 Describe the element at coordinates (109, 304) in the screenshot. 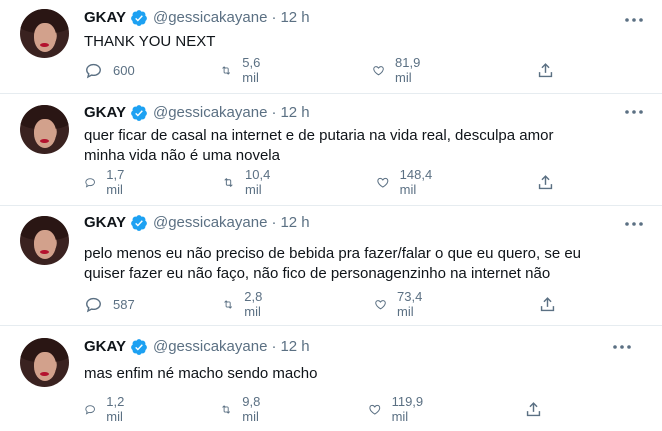

I see `reply-button: 587` at that location.